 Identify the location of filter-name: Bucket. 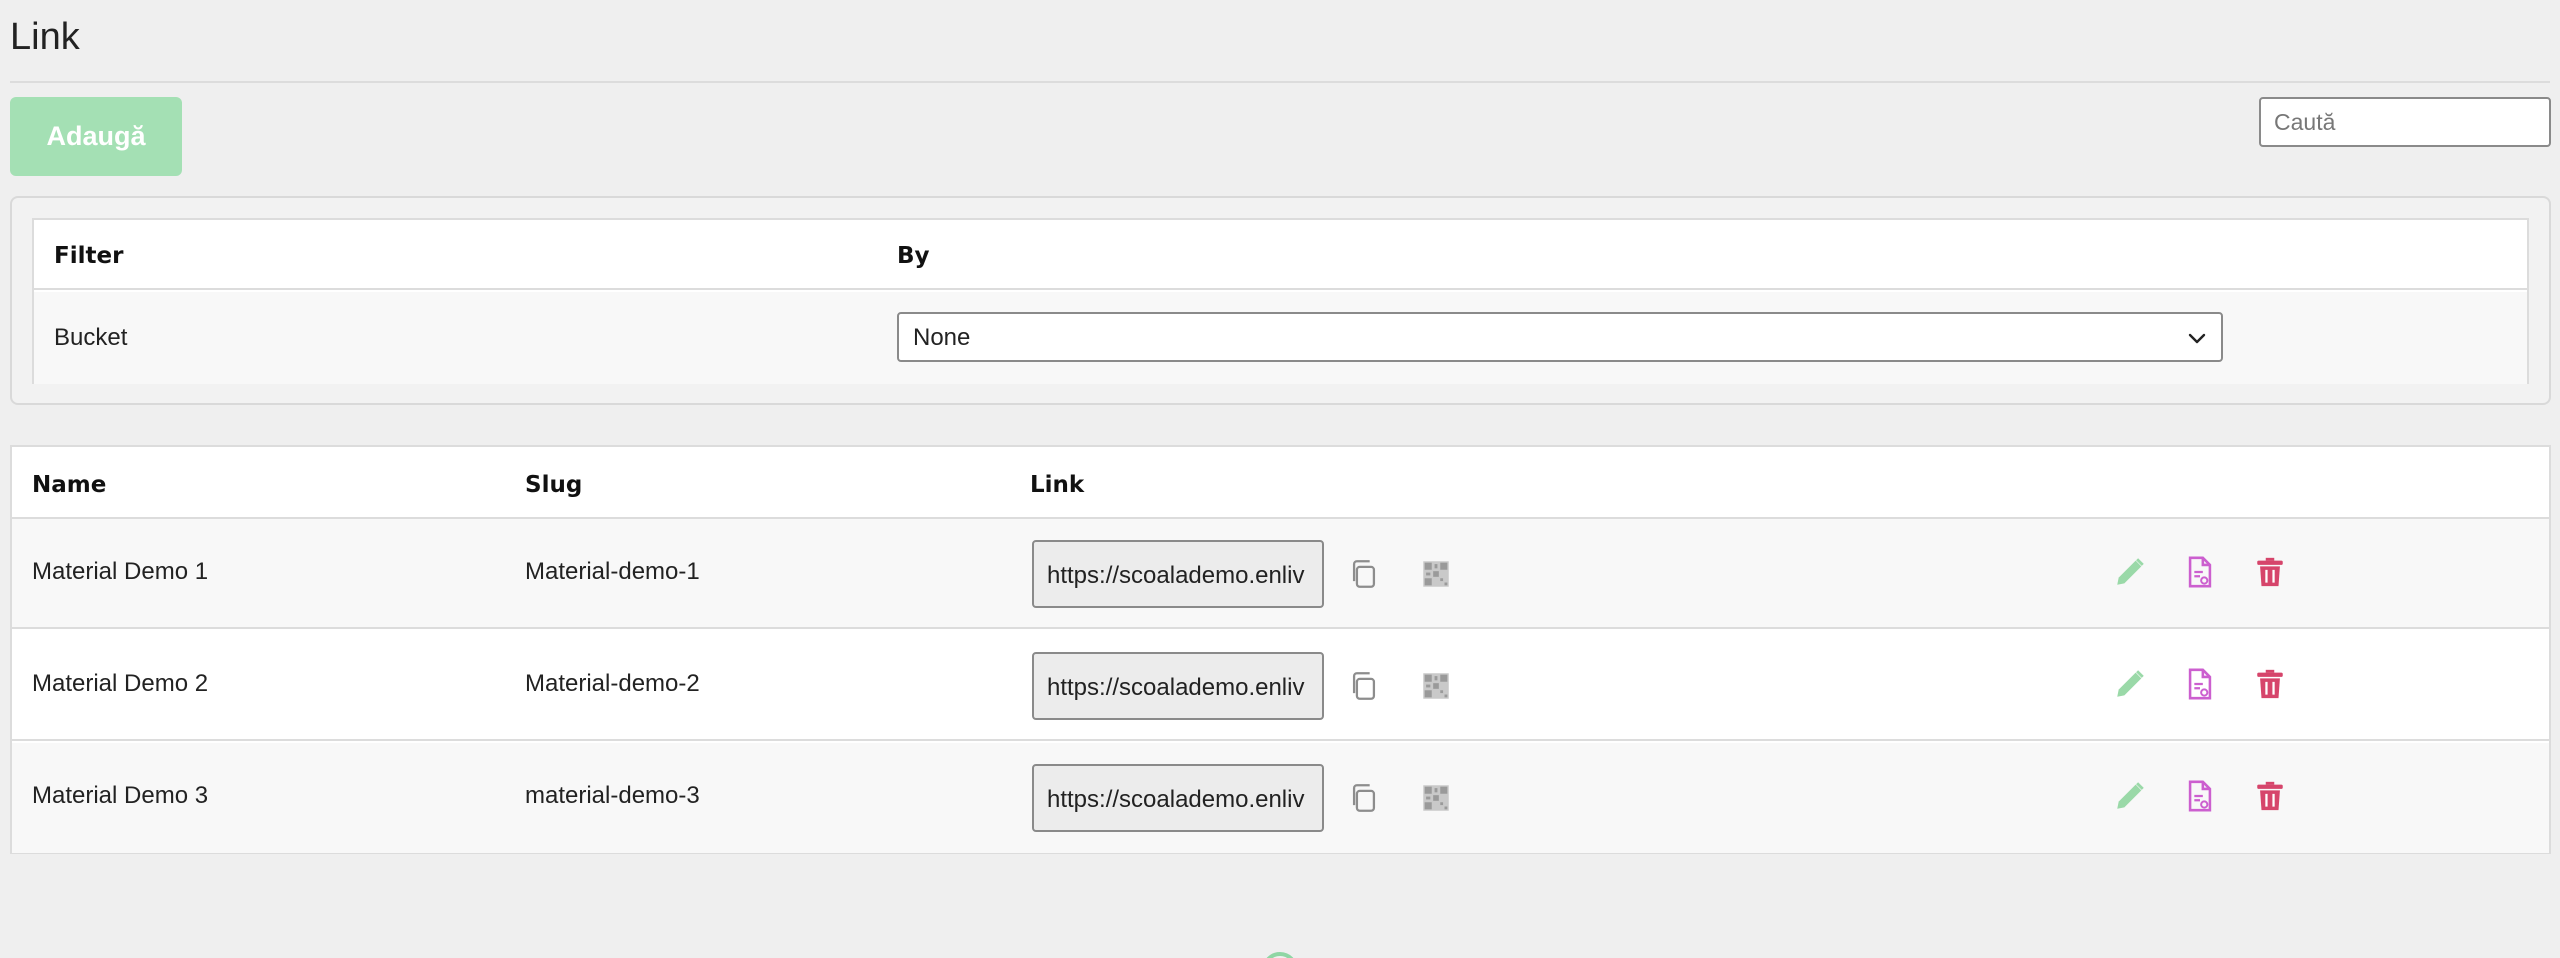
(91, 337).